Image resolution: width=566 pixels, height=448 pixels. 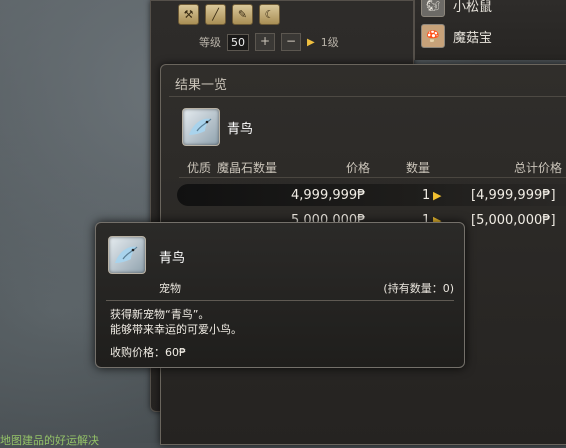 I want to click on level-filter: 等级 50 + − ▶ 1级, so click(x=269, y=42).